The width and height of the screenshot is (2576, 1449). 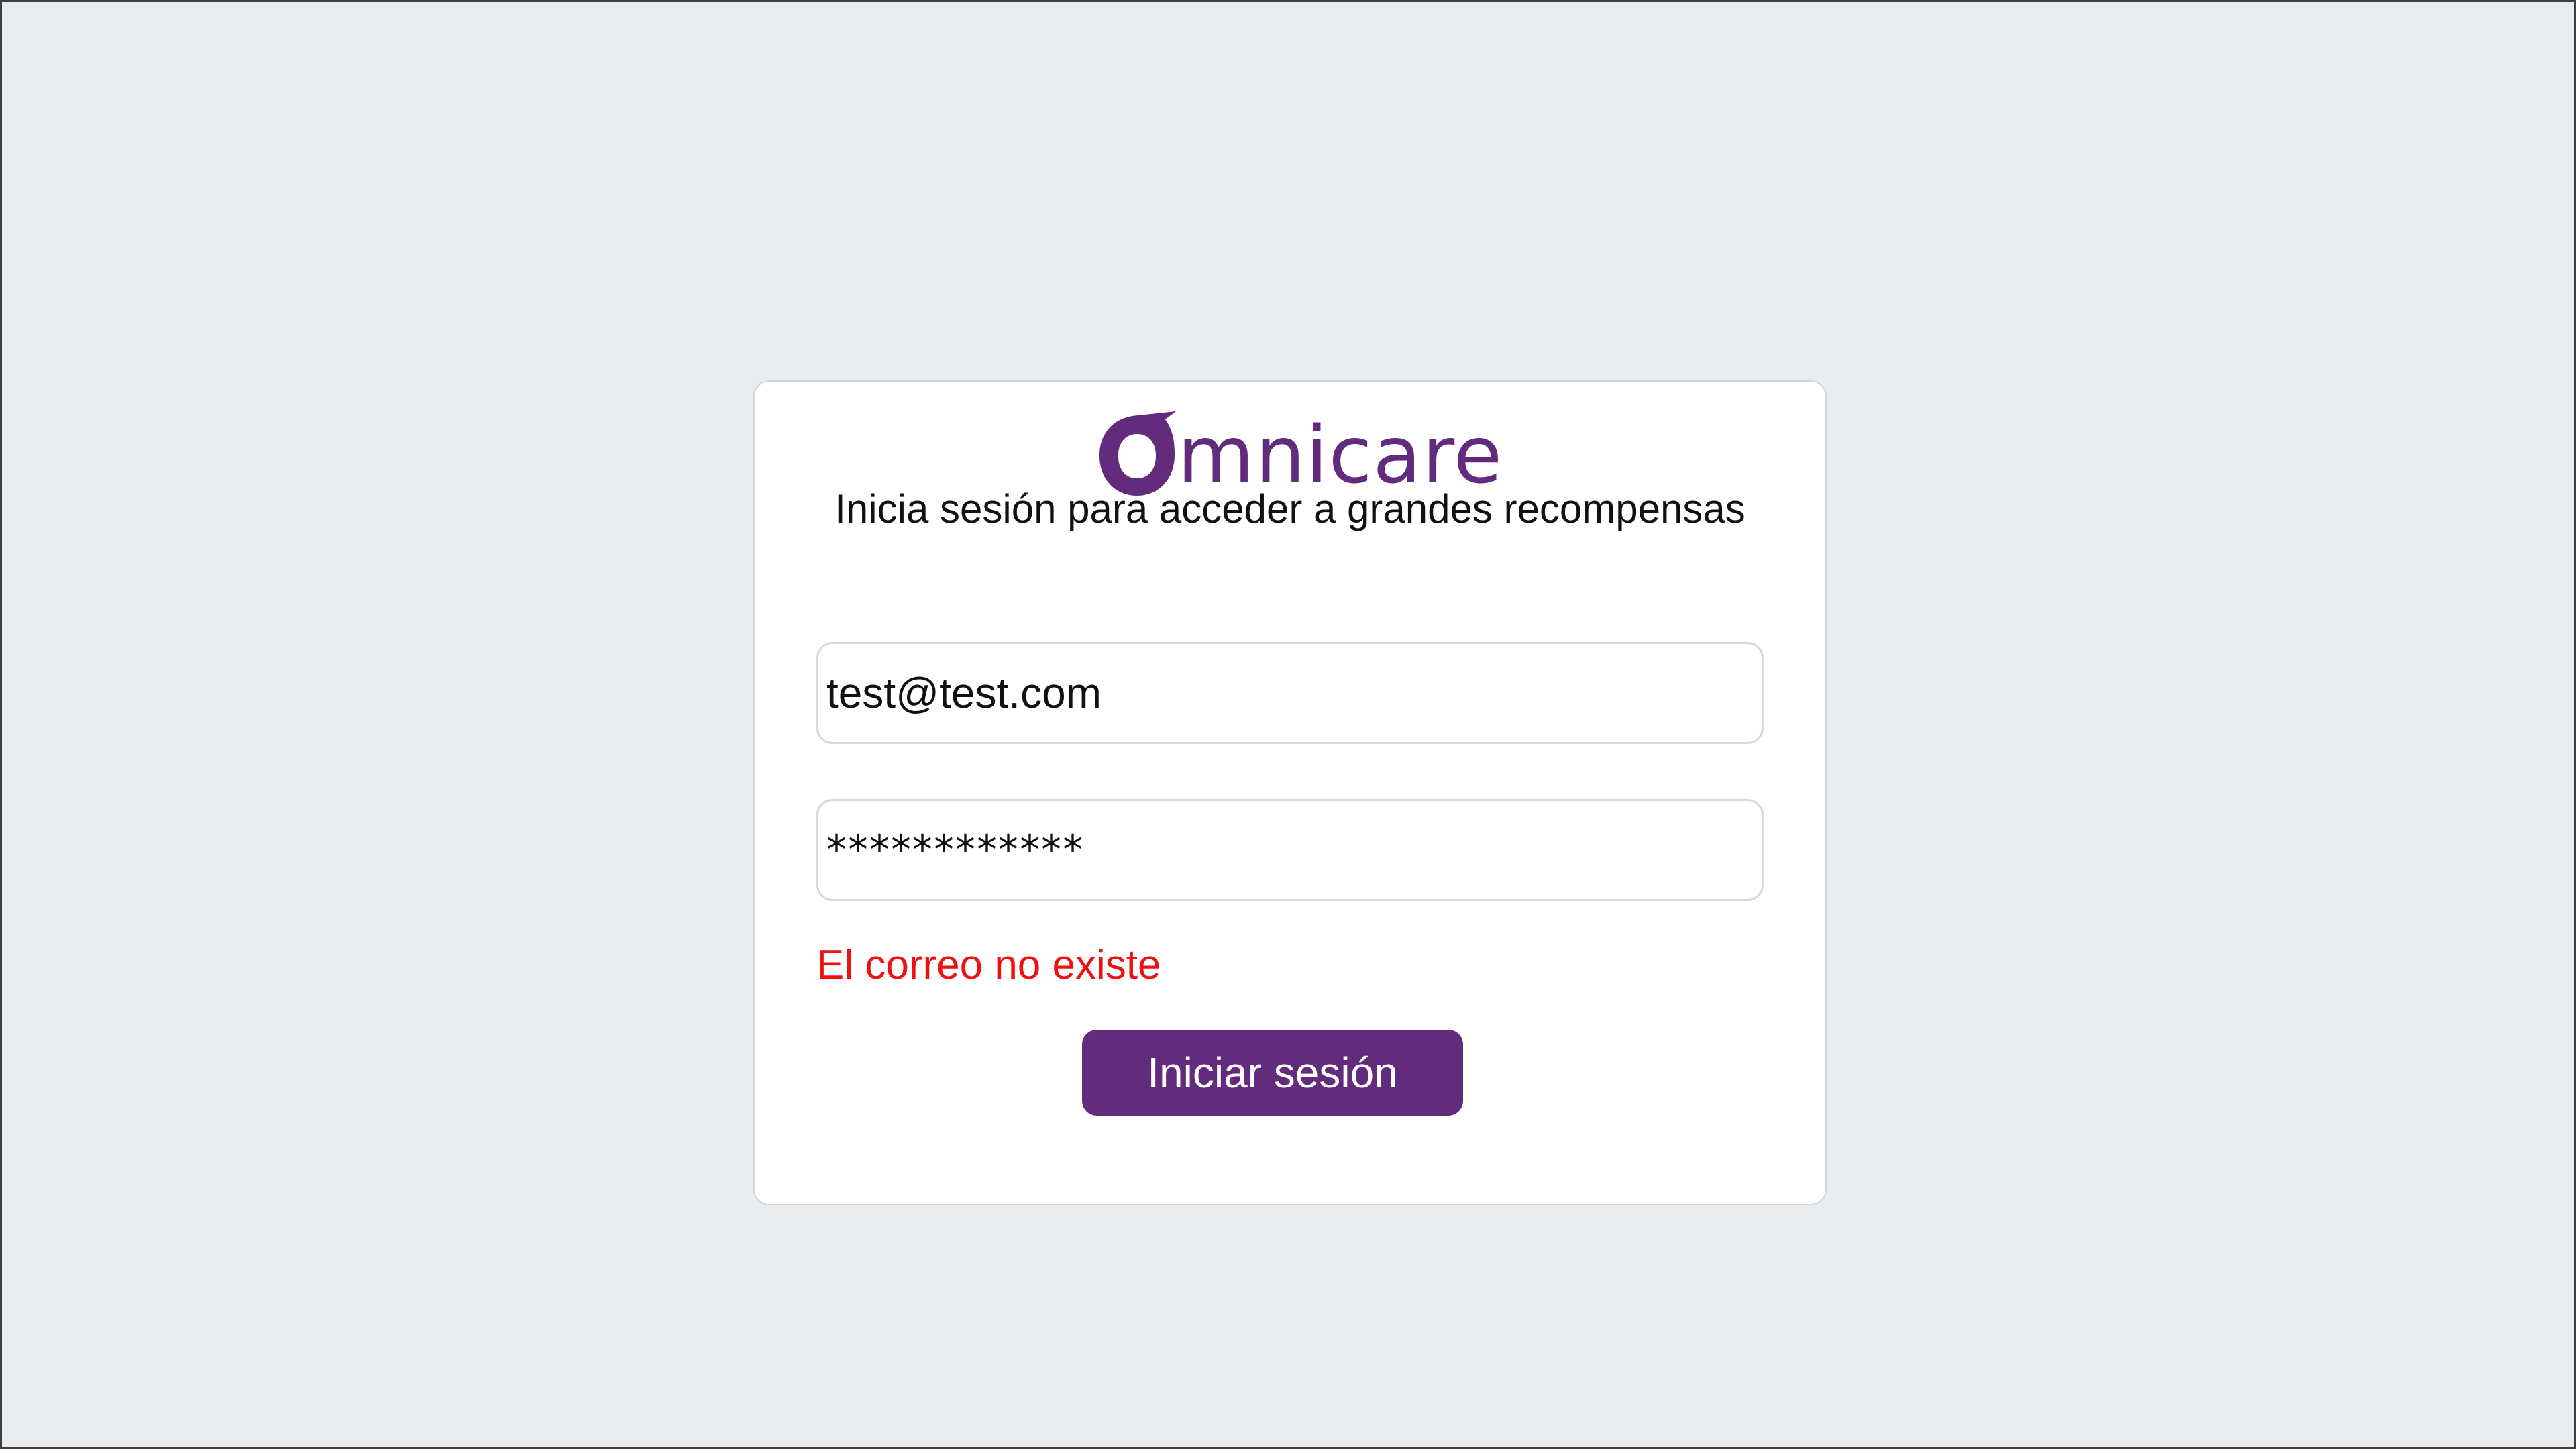 What do you see at coordinates (1290, 693) in the screenshot?
I see `email-field: test@test.com` at bounding box center [1290, 693].